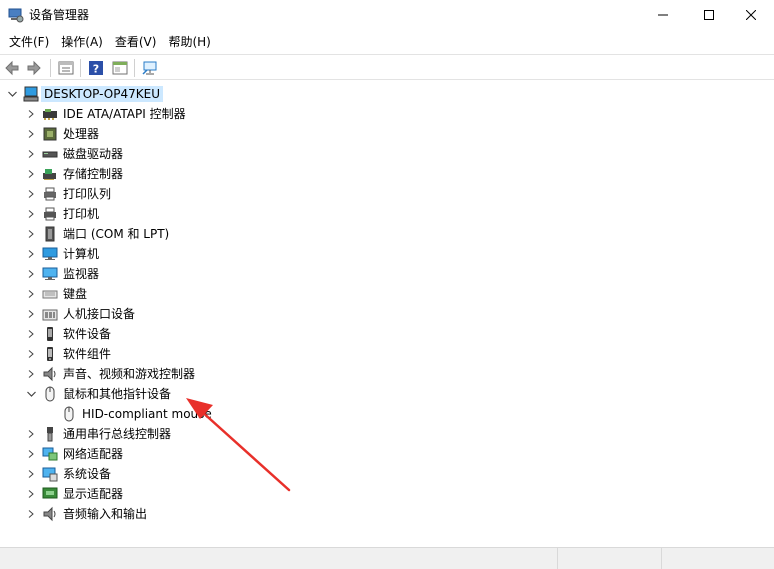  What do you see at coordinates (29, 42) in the screenshot?
I see `menu-file: 文件(F)` at bounding box center [29, 42].